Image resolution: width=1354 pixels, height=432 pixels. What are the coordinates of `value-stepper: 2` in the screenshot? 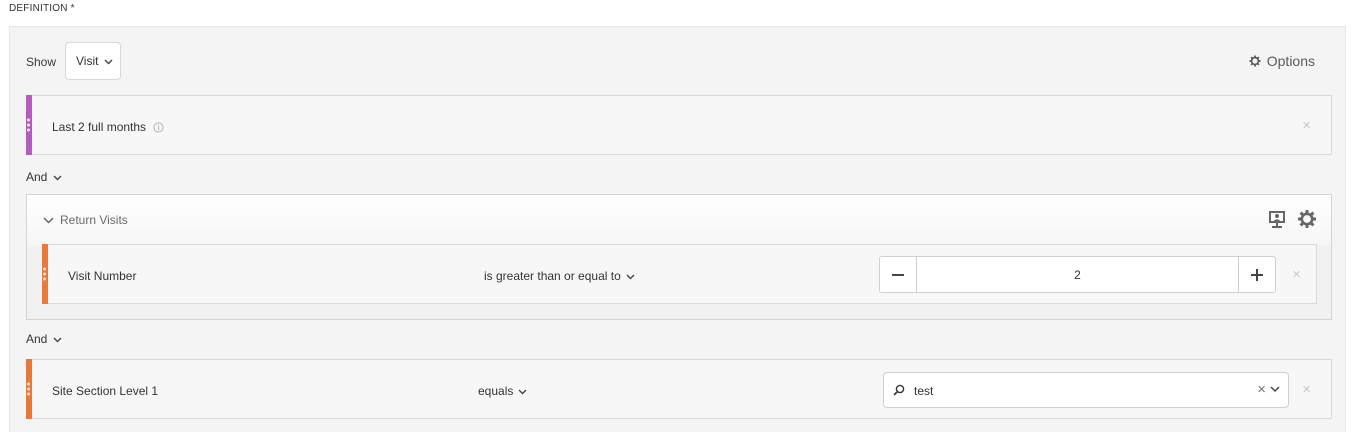 It's located at (1077, 274).